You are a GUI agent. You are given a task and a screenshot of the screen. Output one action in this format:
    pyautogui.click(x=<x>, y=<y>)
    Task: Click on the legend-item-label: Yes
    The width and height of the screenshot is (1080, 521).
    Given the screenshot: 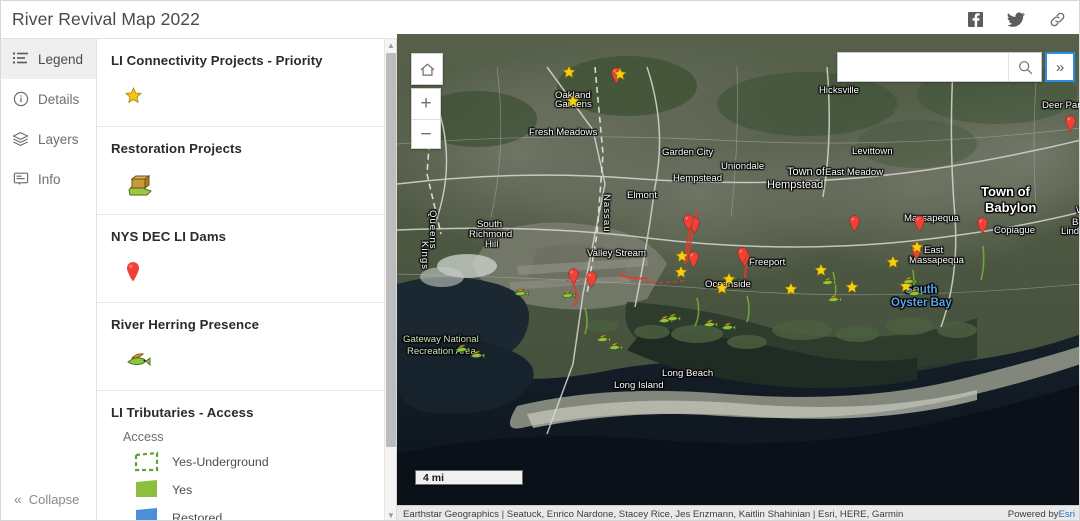 What is the action you would take?
    pyautogui.click(x=182, y=490)
    